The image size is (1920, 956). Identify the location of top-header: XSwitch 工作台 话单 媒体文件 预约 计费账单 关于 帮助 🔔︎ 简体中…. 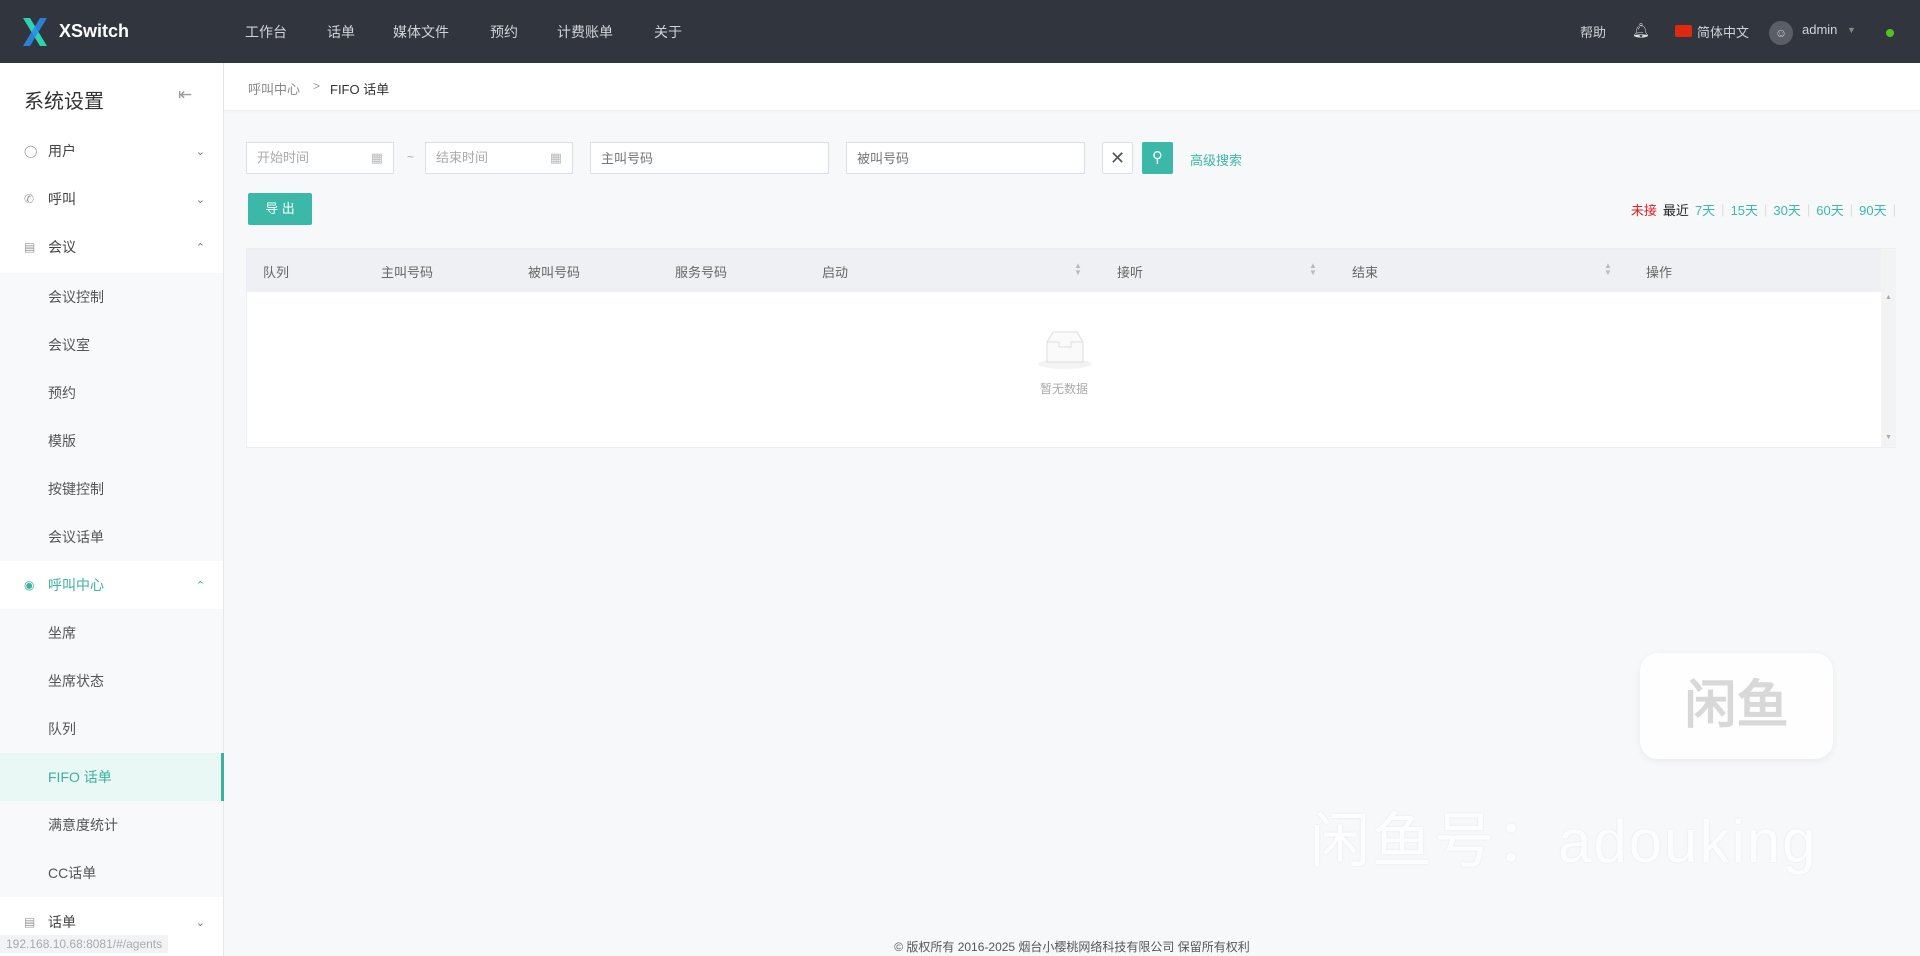
(960, 31).